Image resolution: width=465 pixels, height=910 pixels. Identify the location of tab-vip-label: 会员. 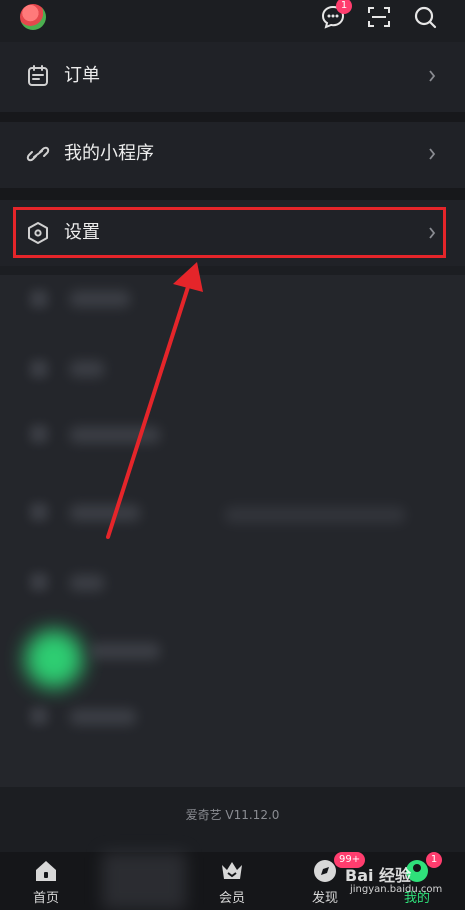
(231, 898).